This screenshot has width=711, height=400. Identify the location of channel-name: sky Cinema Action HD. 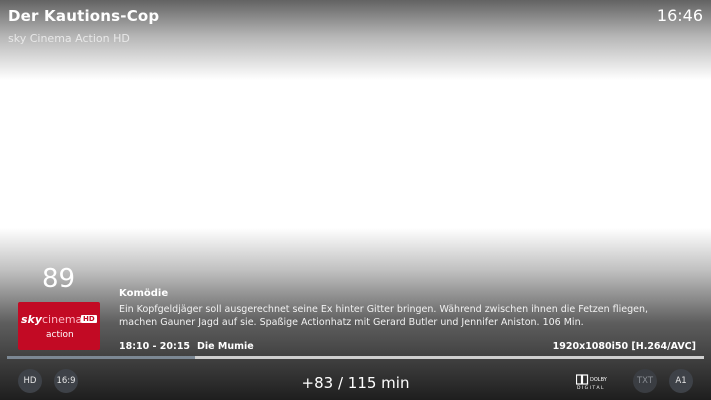
(69, 38).